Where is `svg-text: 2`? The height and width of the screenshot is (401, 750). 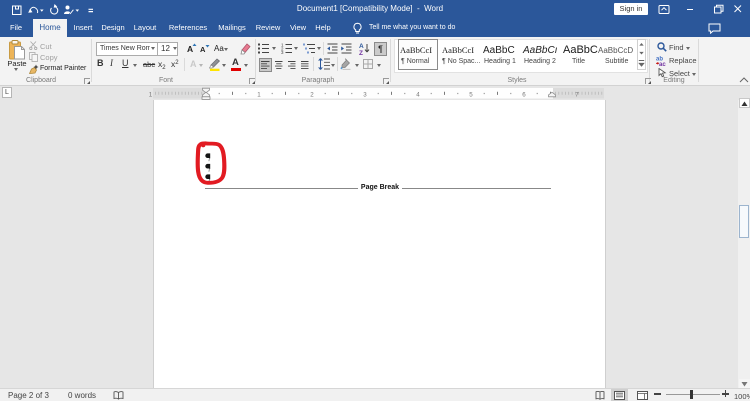 svg-text: 2 is located at coordinates (312, 94).